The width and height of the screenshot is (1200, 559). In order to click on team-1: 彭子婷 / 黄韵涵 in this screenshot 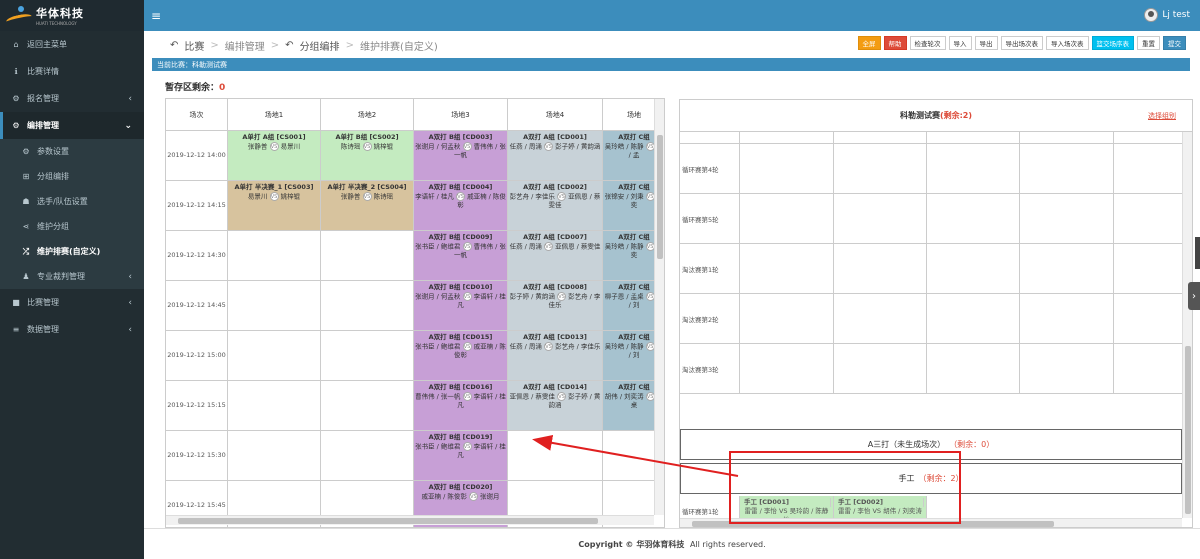, I will do `click(532, 296)`.